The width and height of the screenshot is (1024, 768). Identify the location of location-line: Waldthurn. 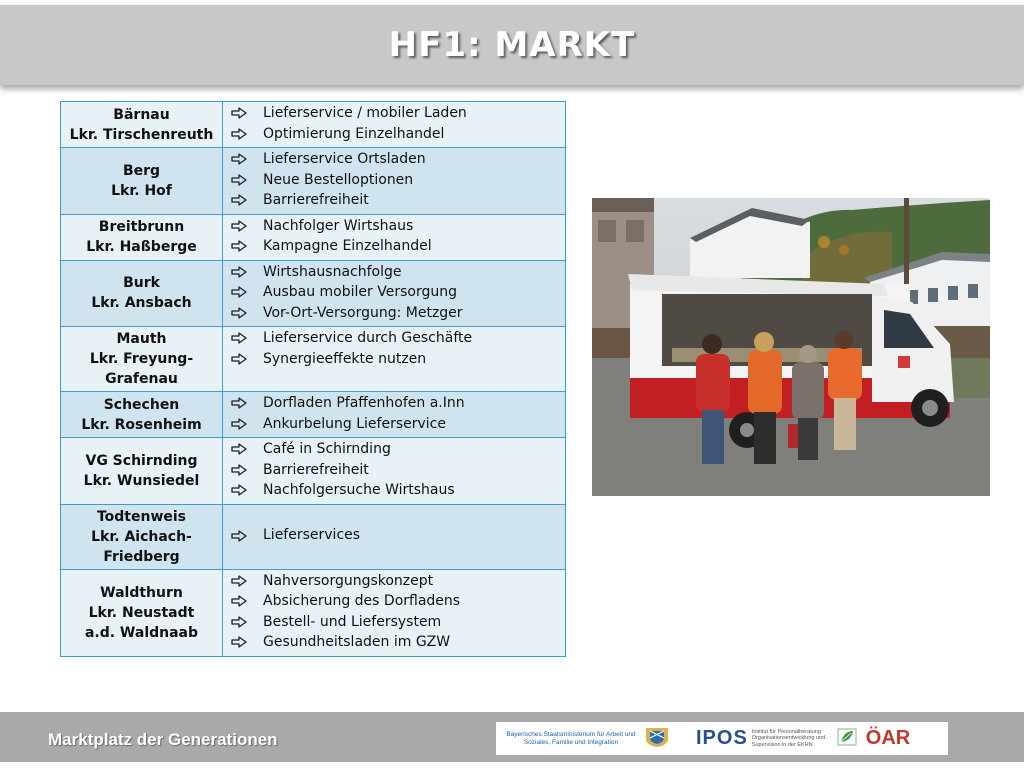
(141, 592).